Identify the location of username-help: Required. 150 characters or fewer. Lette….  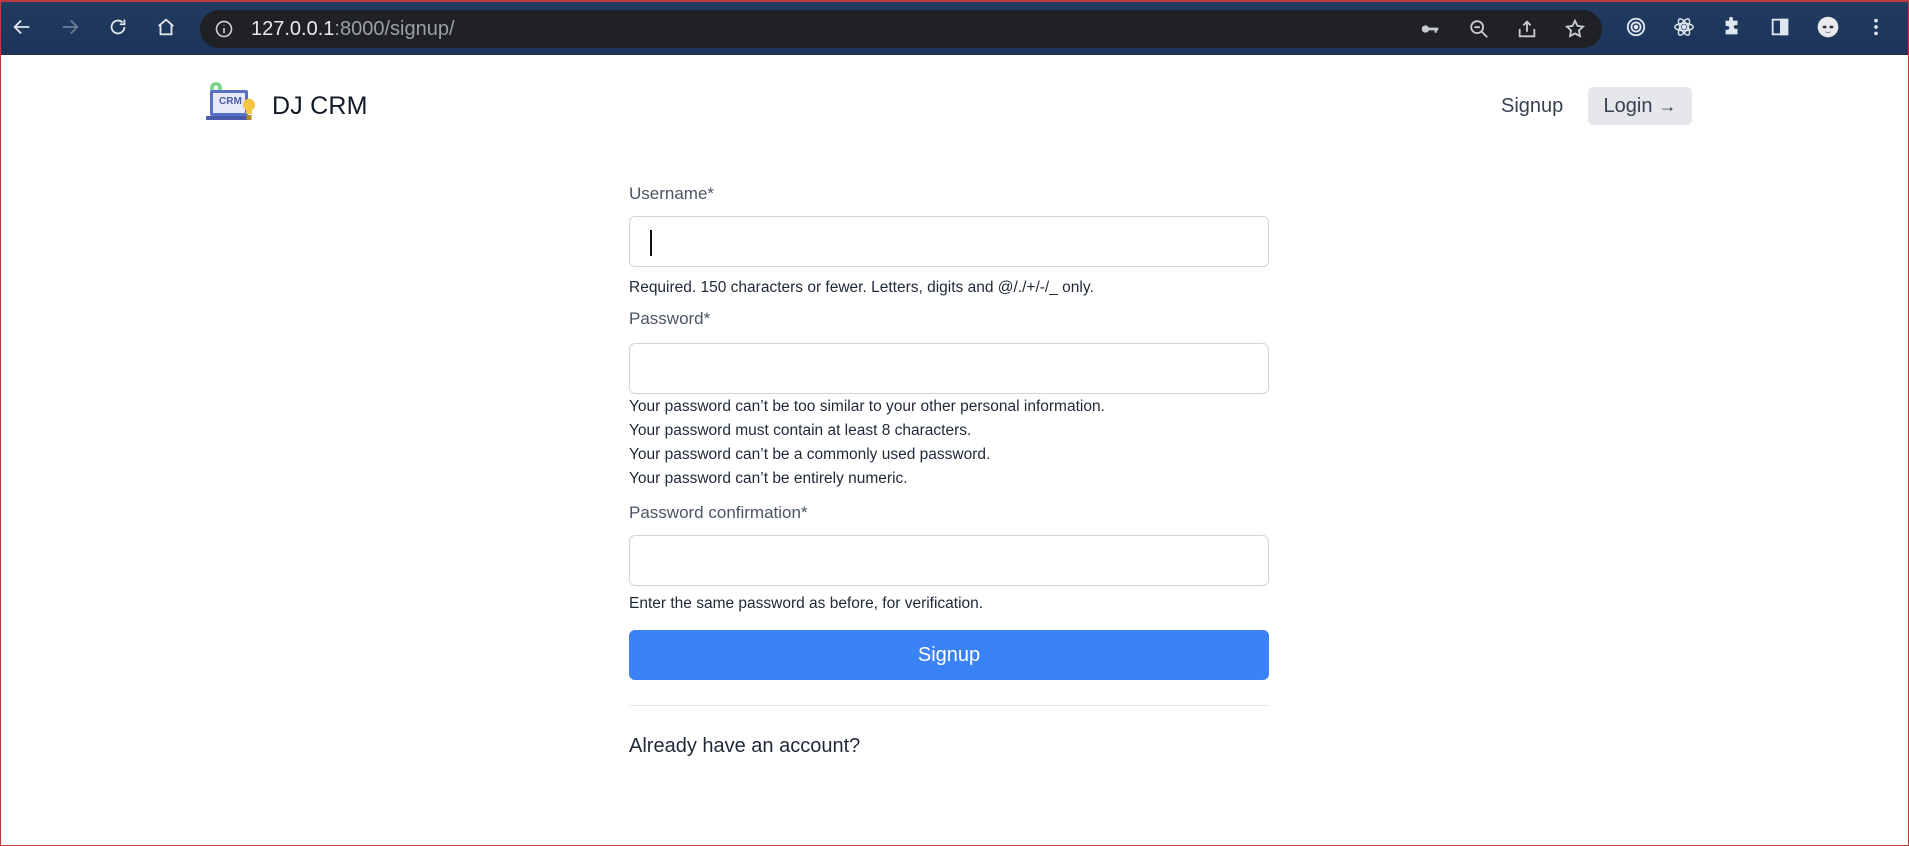
(861, 287).